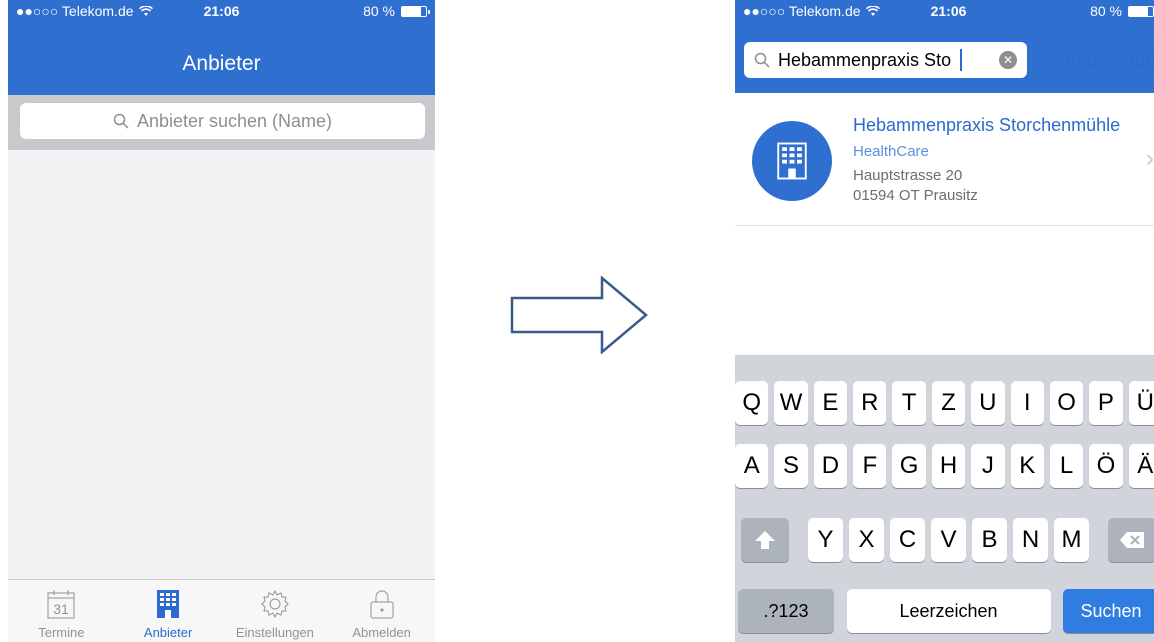 This screenshot has width=1154, height=642. I want to click on key-q: Q, so click(752, 403).